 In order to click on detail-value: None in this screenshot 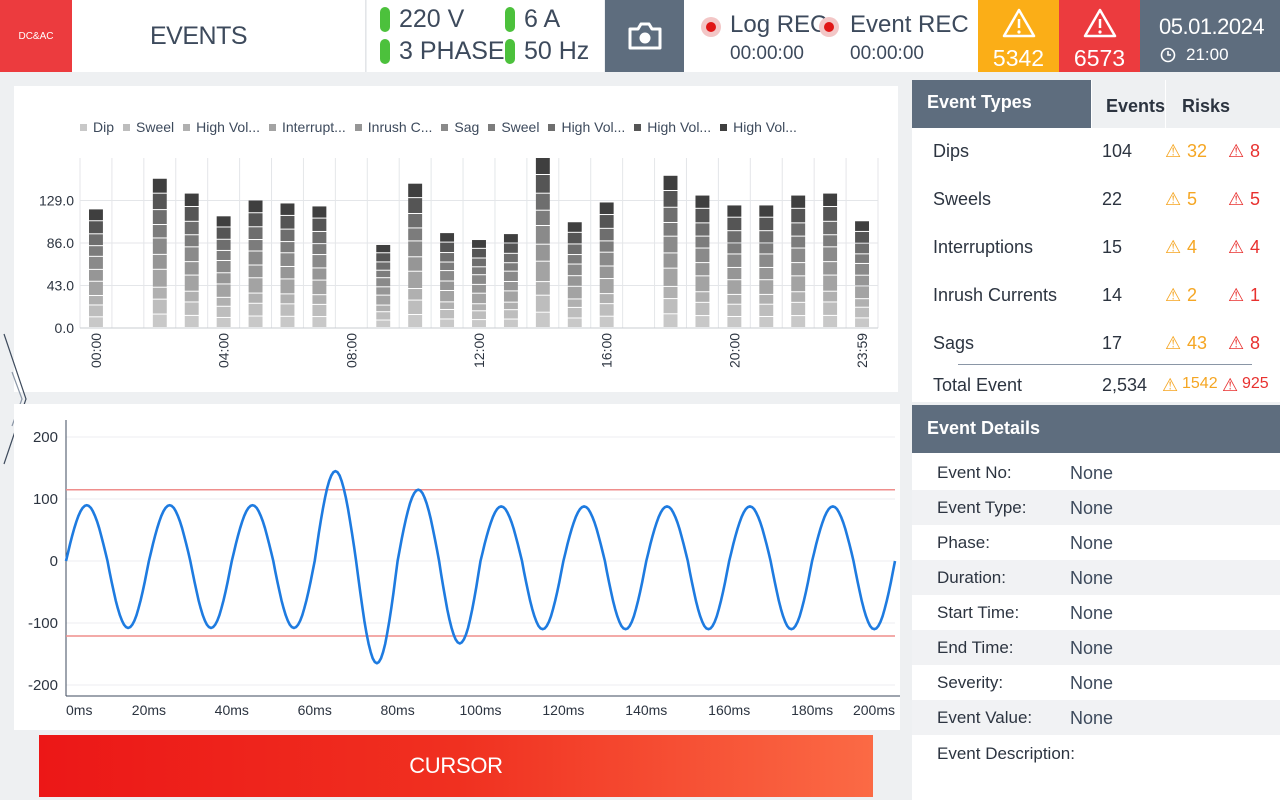, I will do `click(1092, 648)`.